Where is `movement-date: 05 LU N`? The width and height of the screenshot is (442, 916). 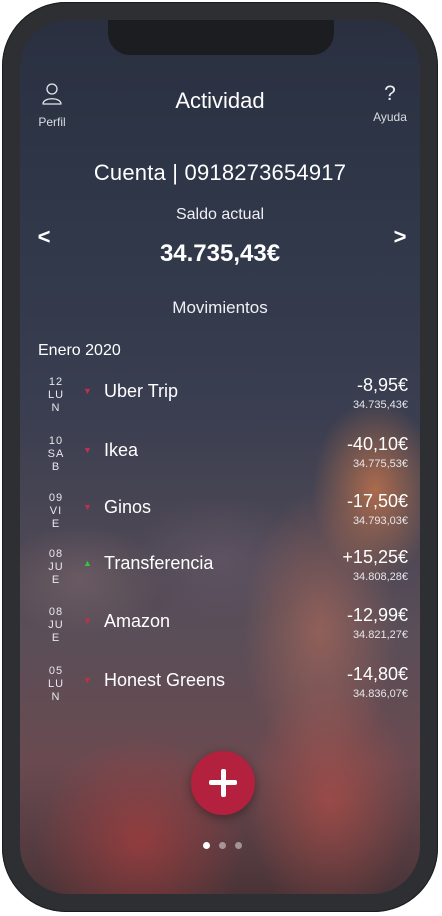 movement-date: 05 LU N is located at coordinates (56, 684).